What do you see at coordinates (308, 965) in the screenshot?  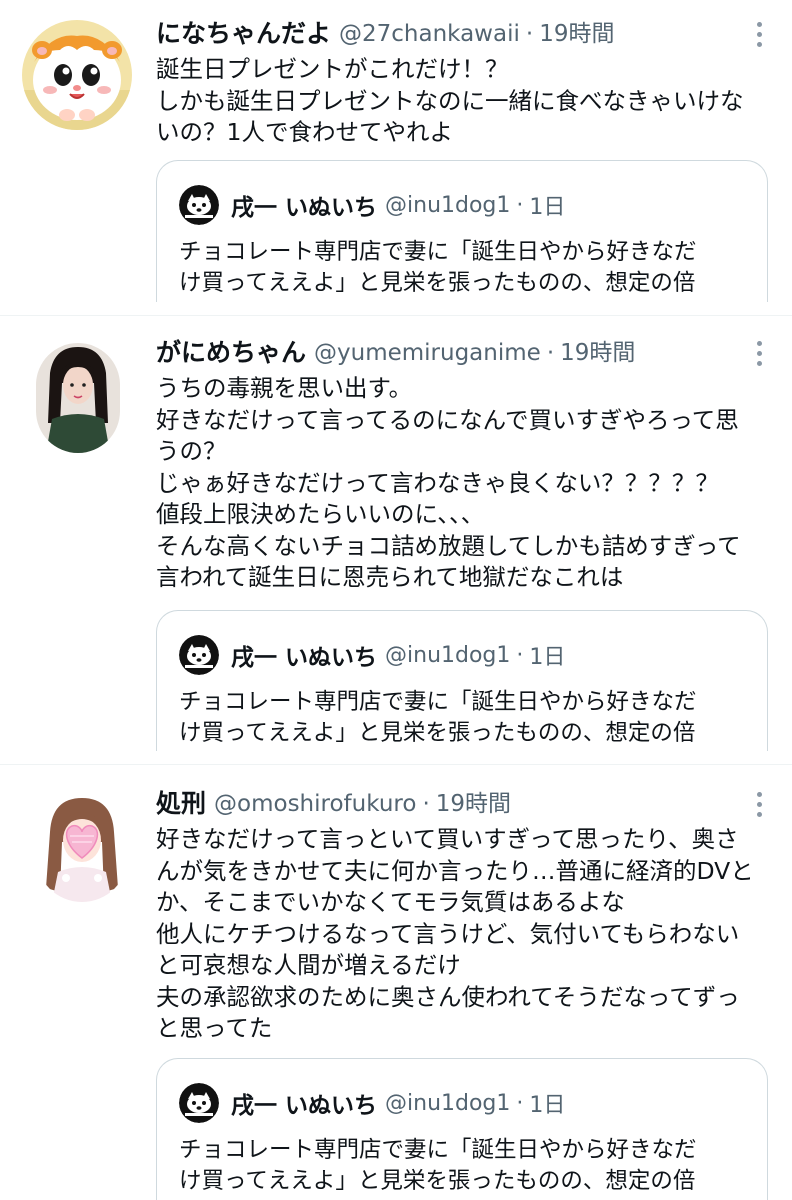 I see `text-line: と可哀想な人間が増えるだけ` at bounding box center [308, 965].